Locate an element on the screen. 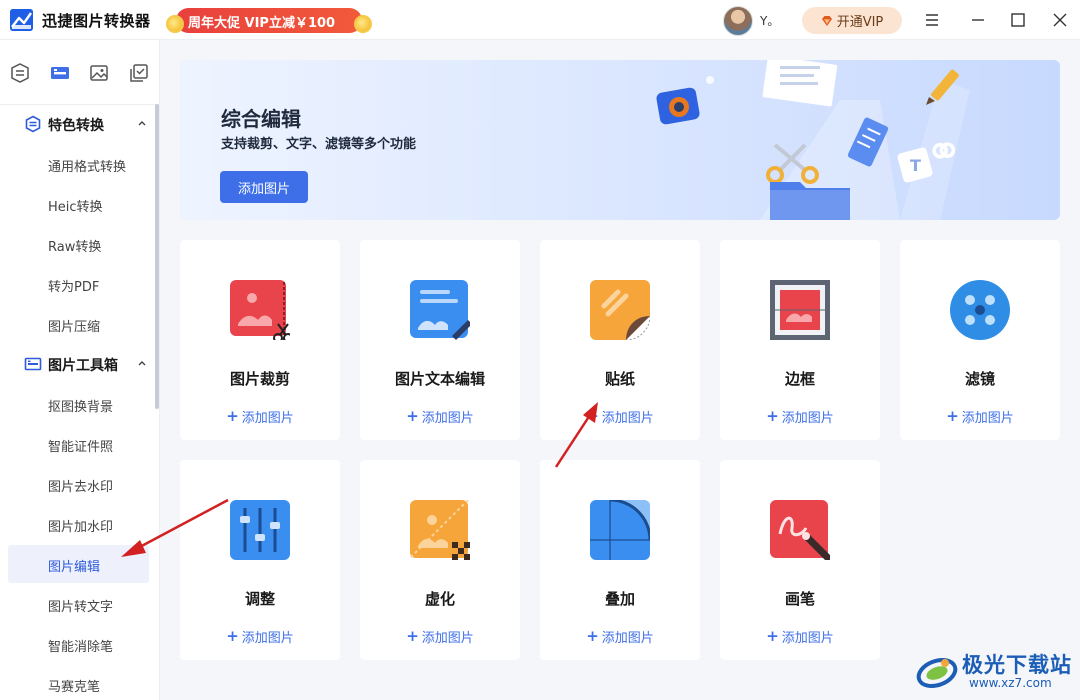 This screenshot has height=700, width=1080. banner-subtitle: 支持裁剪、文字、滤镜等多个功能 is located at coordinates (319, 144).